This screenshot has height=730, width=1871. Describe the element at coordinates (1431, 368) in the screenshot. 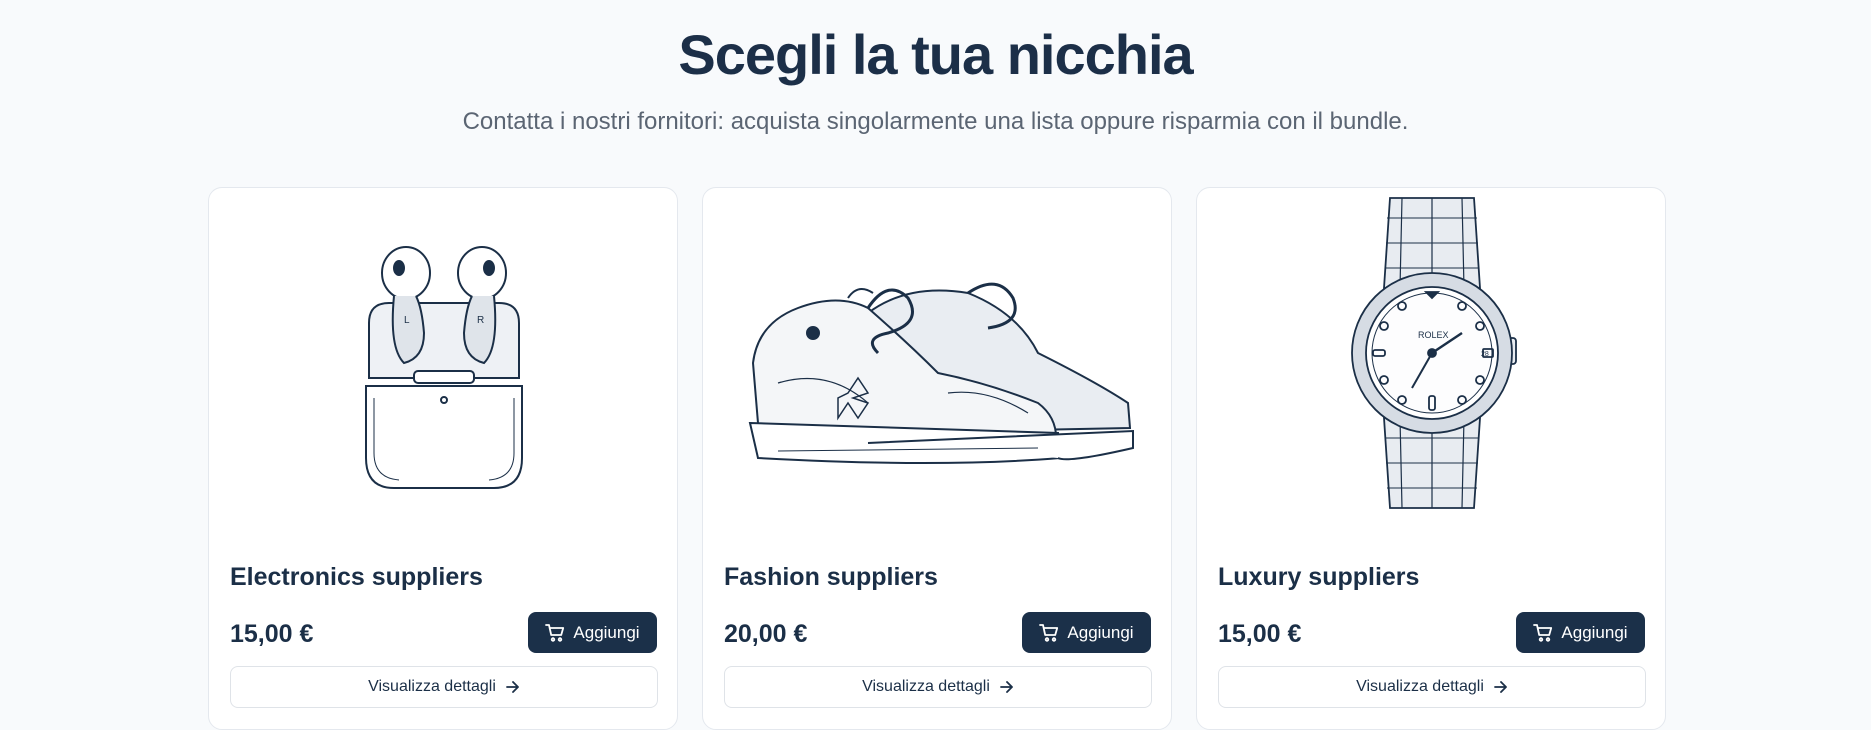

I see `watch-illustration: ROLEX 28` at that location.